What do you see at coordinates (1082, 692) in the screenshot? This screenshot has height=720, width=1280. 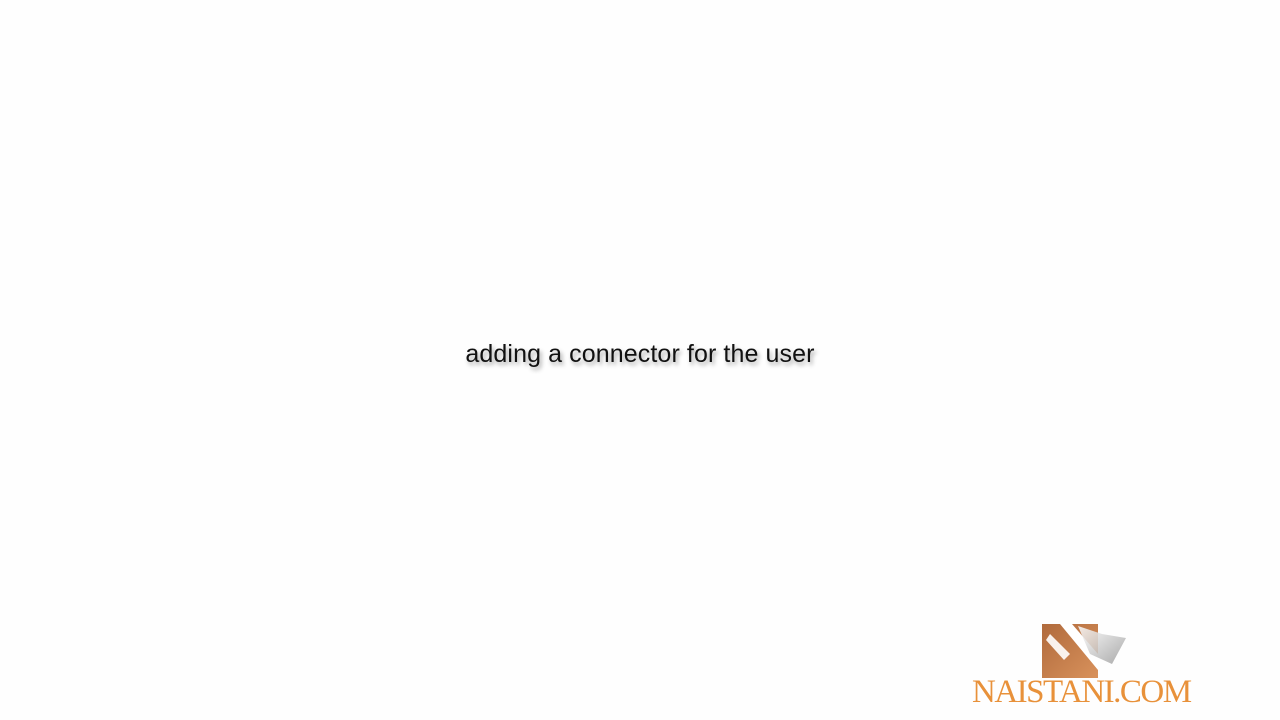 I see `logo-text: NAISTANI.COM` at bounding box center [1082, 692].